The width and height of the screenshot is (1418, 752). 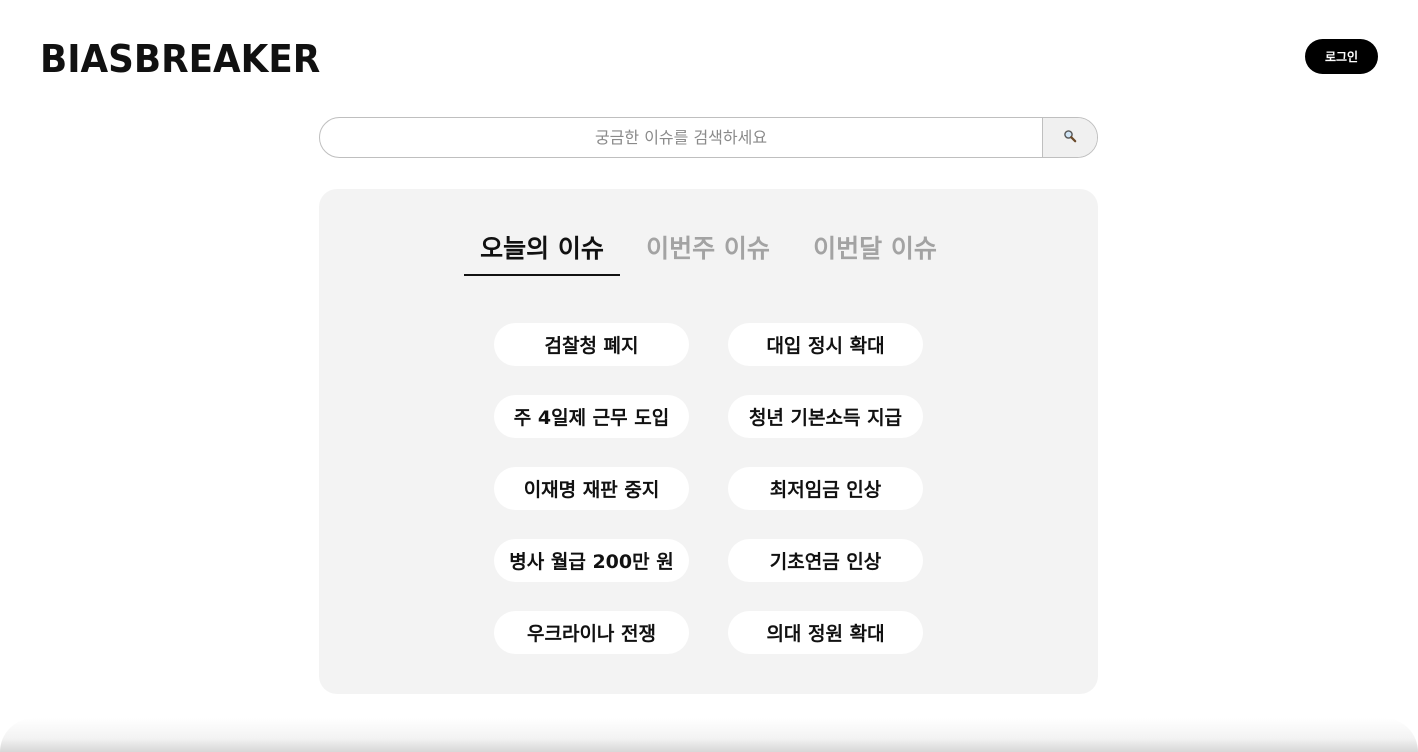 I want to click on issue-tabs: 오늘의 이슈 이번주 이슈 이번달 이슈, so click(x=708, y=234).